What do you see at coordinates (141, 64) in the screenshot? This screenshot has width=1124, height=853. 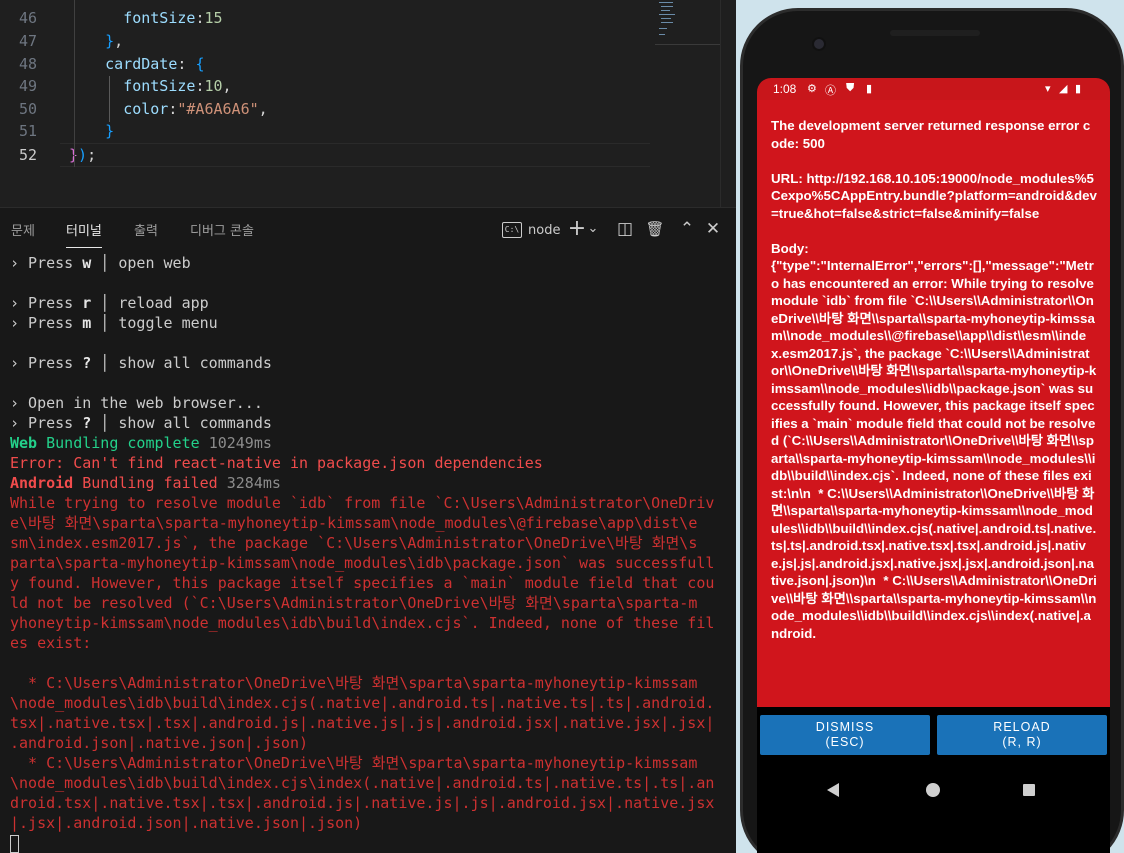 I see `code-token: cardDate` at bounding box center [141, 64].